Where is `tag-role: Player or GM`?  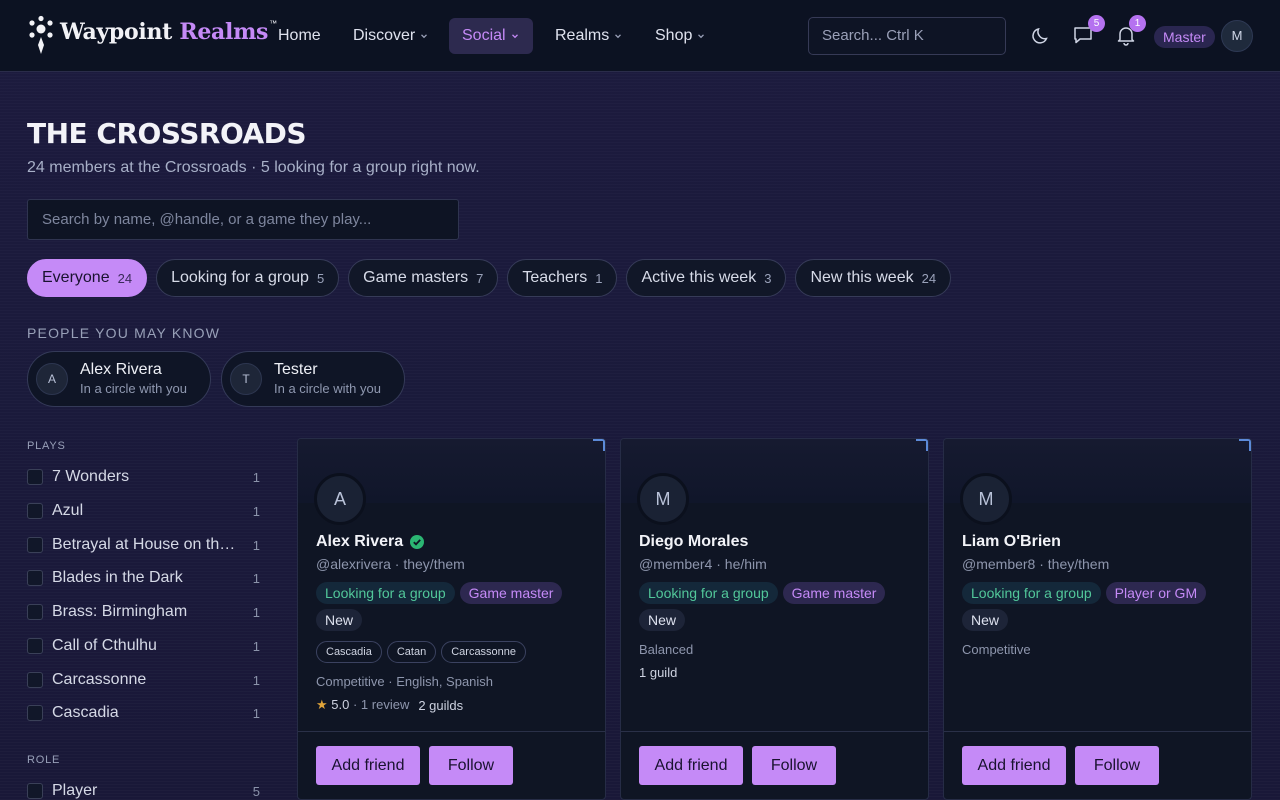 tag-role: Player or GM is located at coordinates (1156, 593).